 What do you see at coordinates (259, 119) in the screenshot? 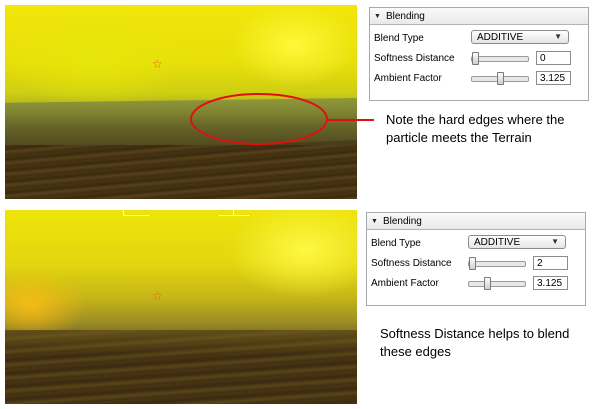
I see `callout-ellipse` at bounding box center [259, 119].